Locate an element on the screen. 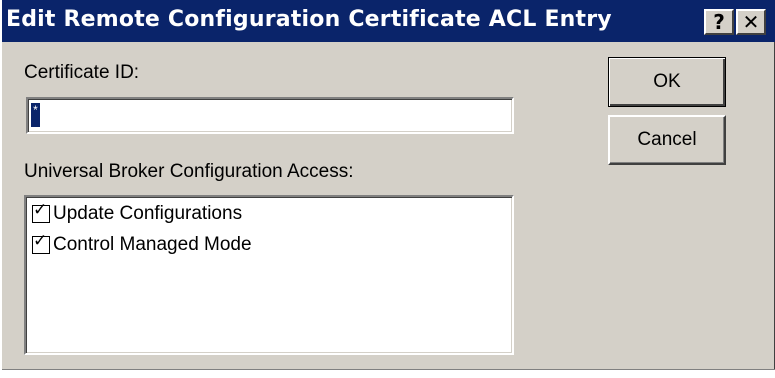 This screenshot has width=775, height=378. access-label: Universal Broker Configuration Access: is located at coordinates (189, 171).